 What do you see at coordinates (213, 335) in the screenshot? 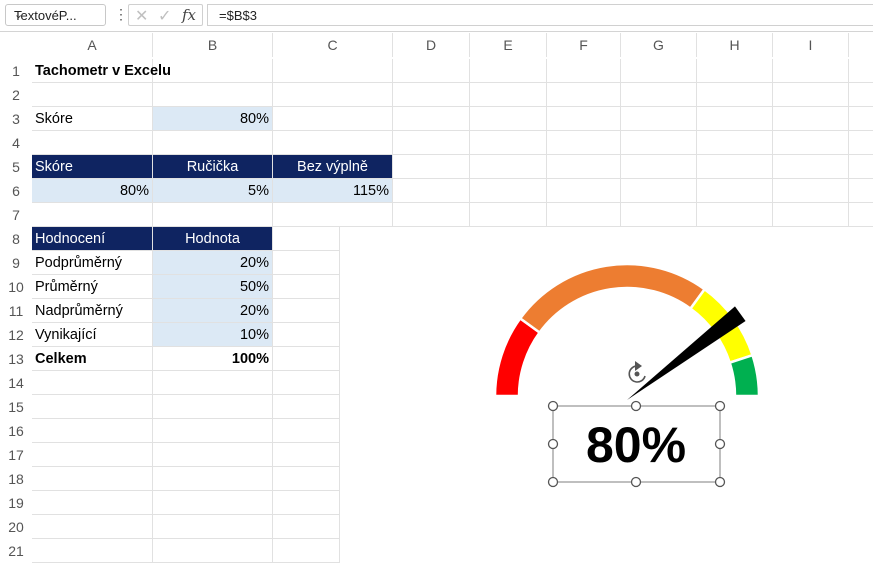
I see `cell-b12: 10%` at bounding box center [213, 335].